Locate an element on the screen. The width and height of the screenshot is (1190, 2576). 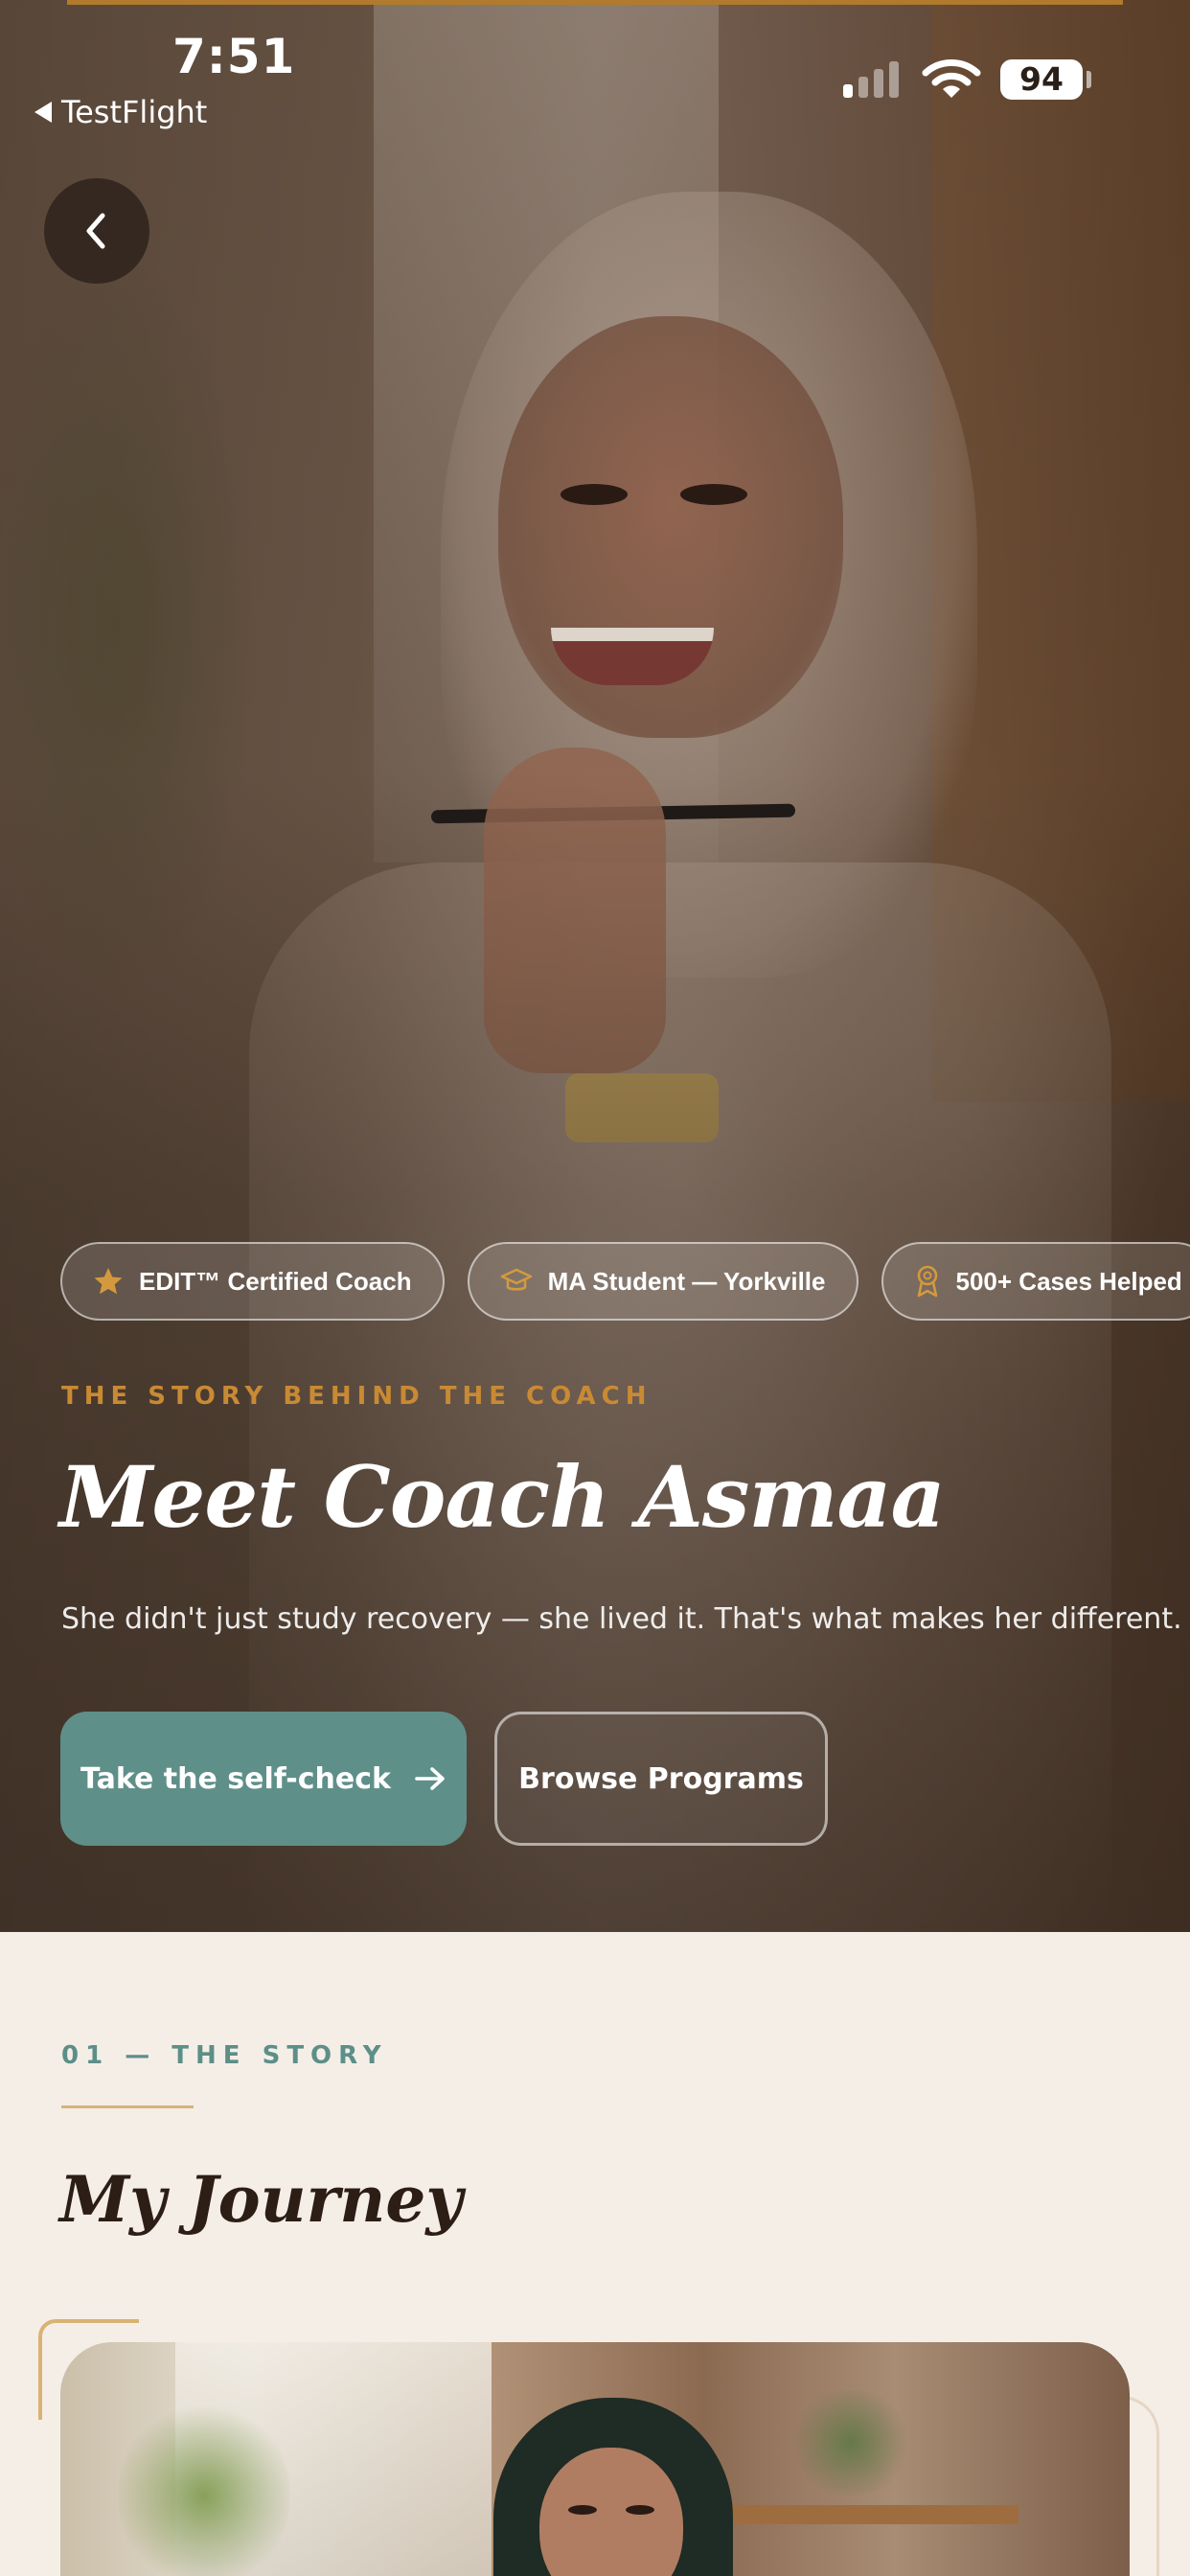
star-icon is located at coordinates (109, 1281).